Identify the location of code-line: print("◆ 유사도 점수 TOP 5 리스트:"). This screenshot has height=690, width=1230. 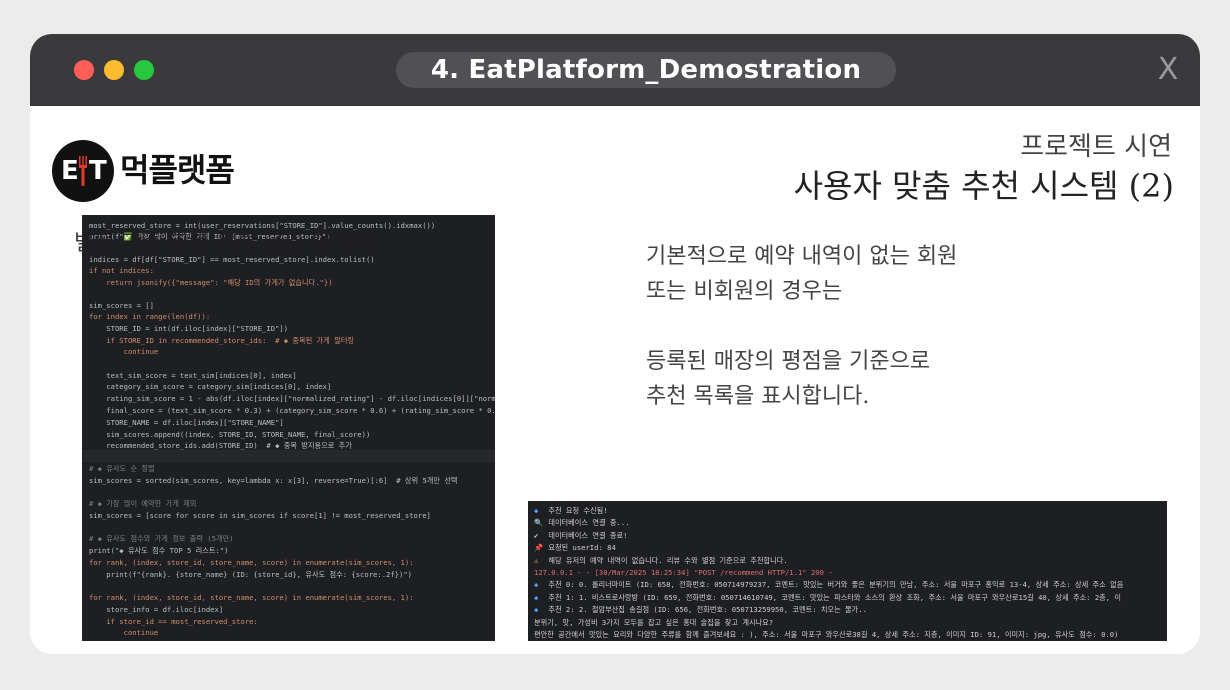
(159, 550).